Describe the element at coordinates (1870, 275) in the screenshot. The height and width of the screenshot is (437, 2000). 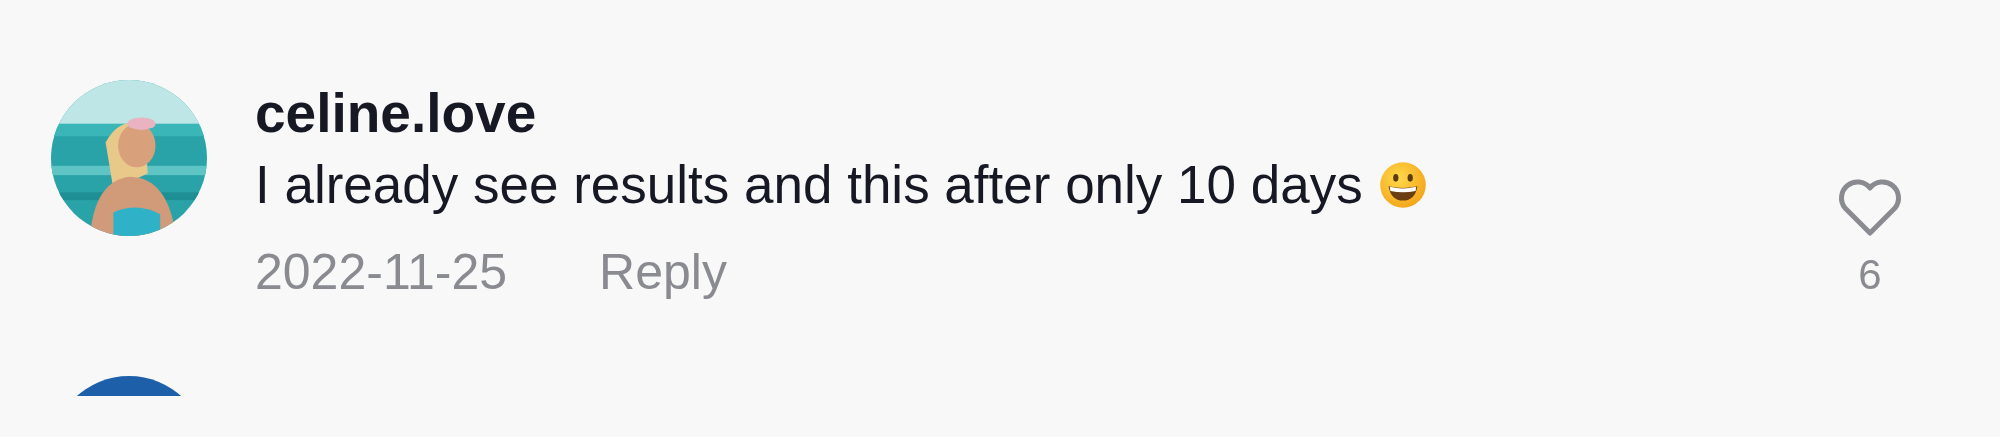
I see `like-count: 6` at that location.